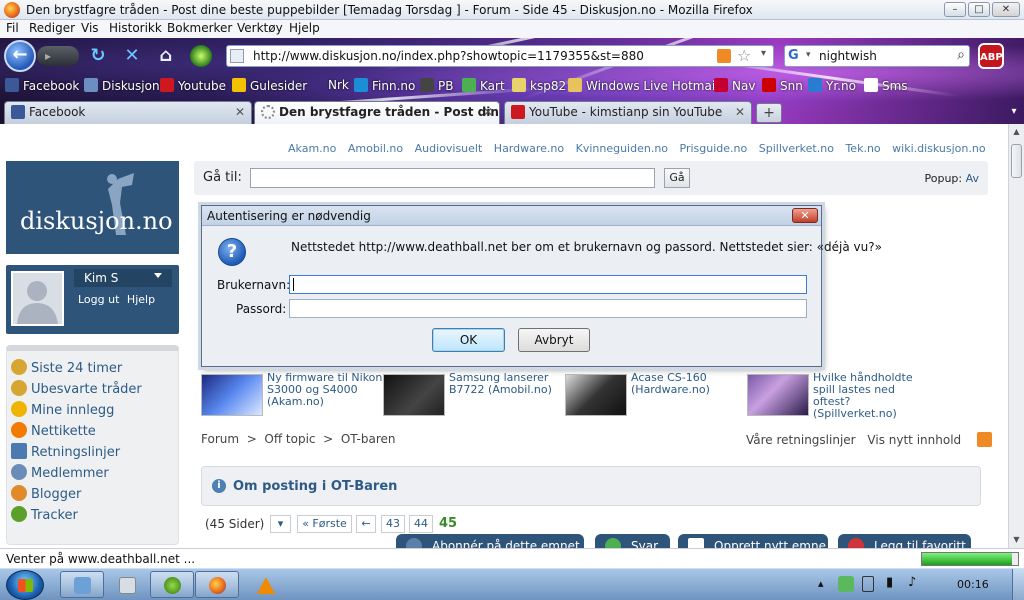  What do you see at coordinates (846, 584) in the screenshot?
I see `security-tray-icon` at bounding box center [846, 584].